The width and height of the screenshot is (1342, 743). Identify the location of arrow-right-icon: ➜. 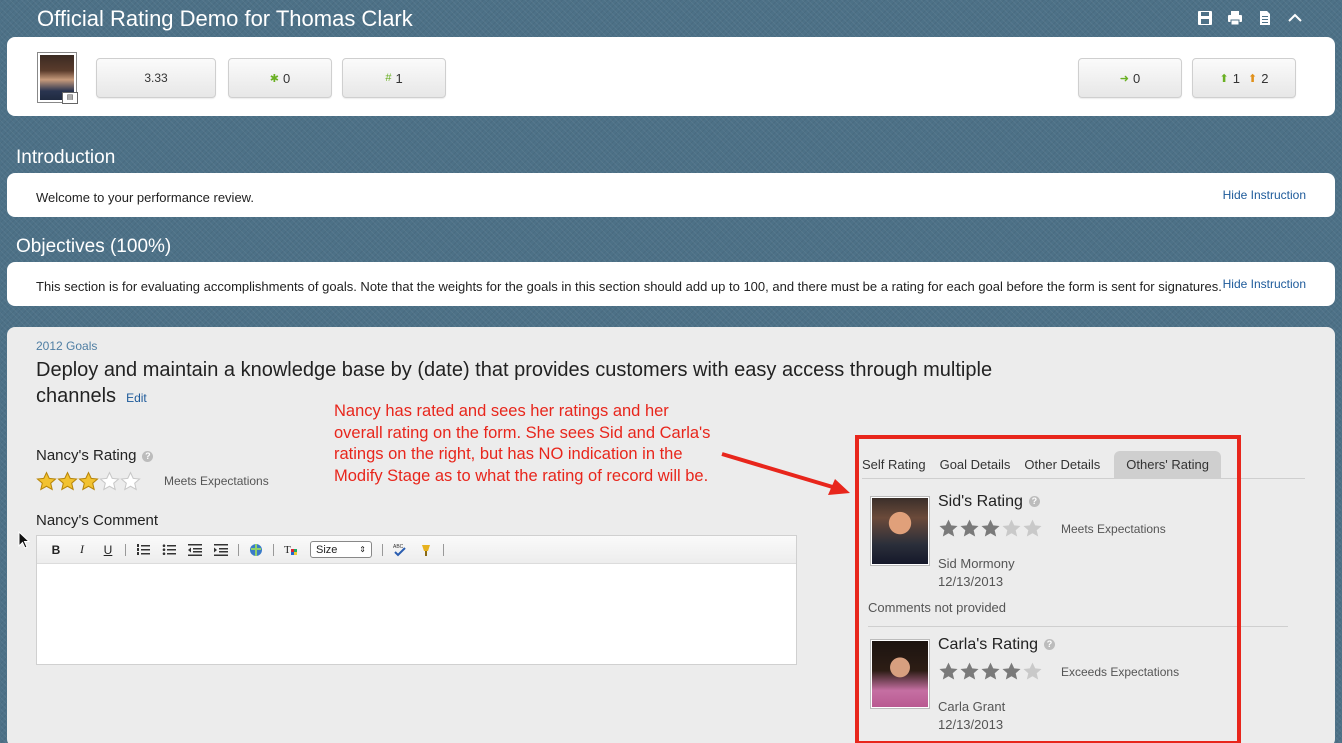
(1124, 78).